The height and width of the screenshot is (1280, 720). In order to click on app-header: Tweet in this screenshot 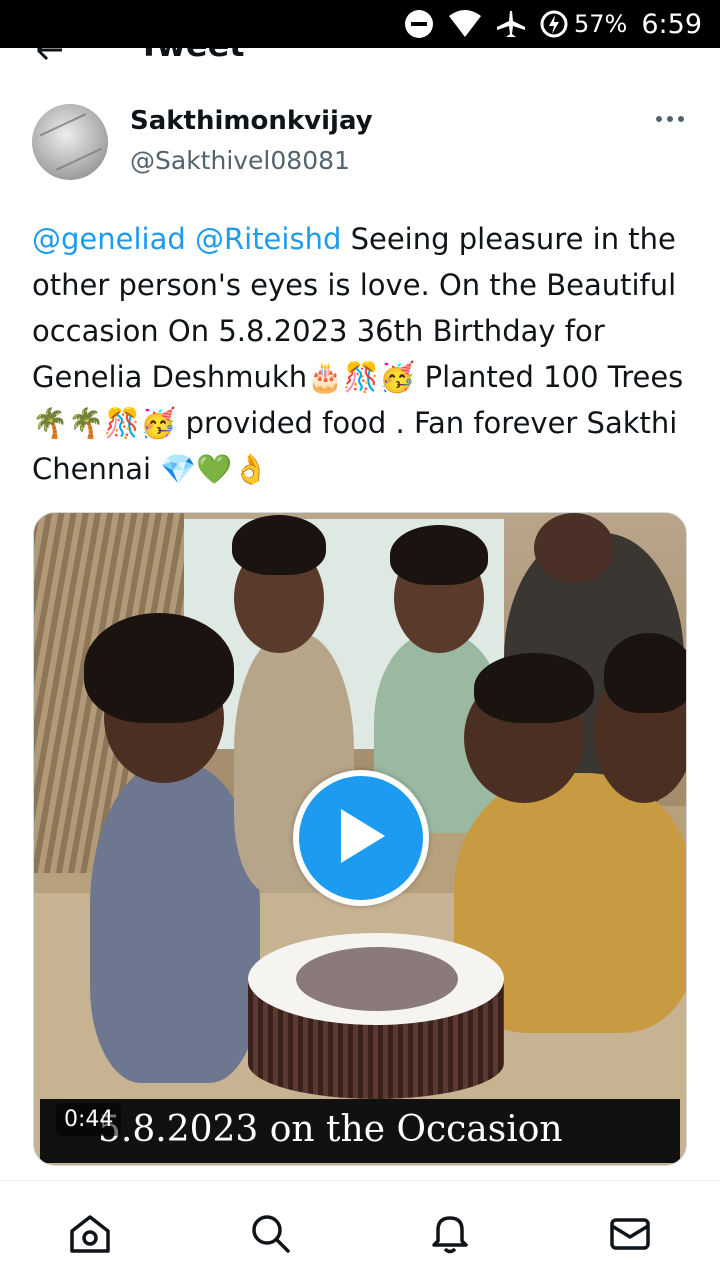, I will do `click(360, 58)`.